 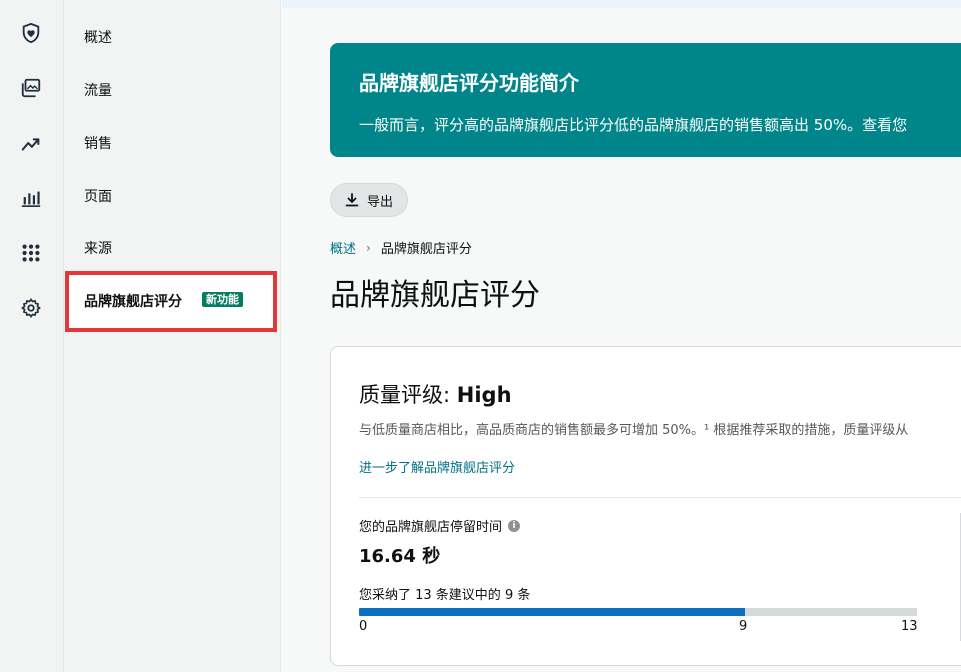 I want to click on subnav-item-label: 品牌旗舰店评分, so click(x=133, y=302).